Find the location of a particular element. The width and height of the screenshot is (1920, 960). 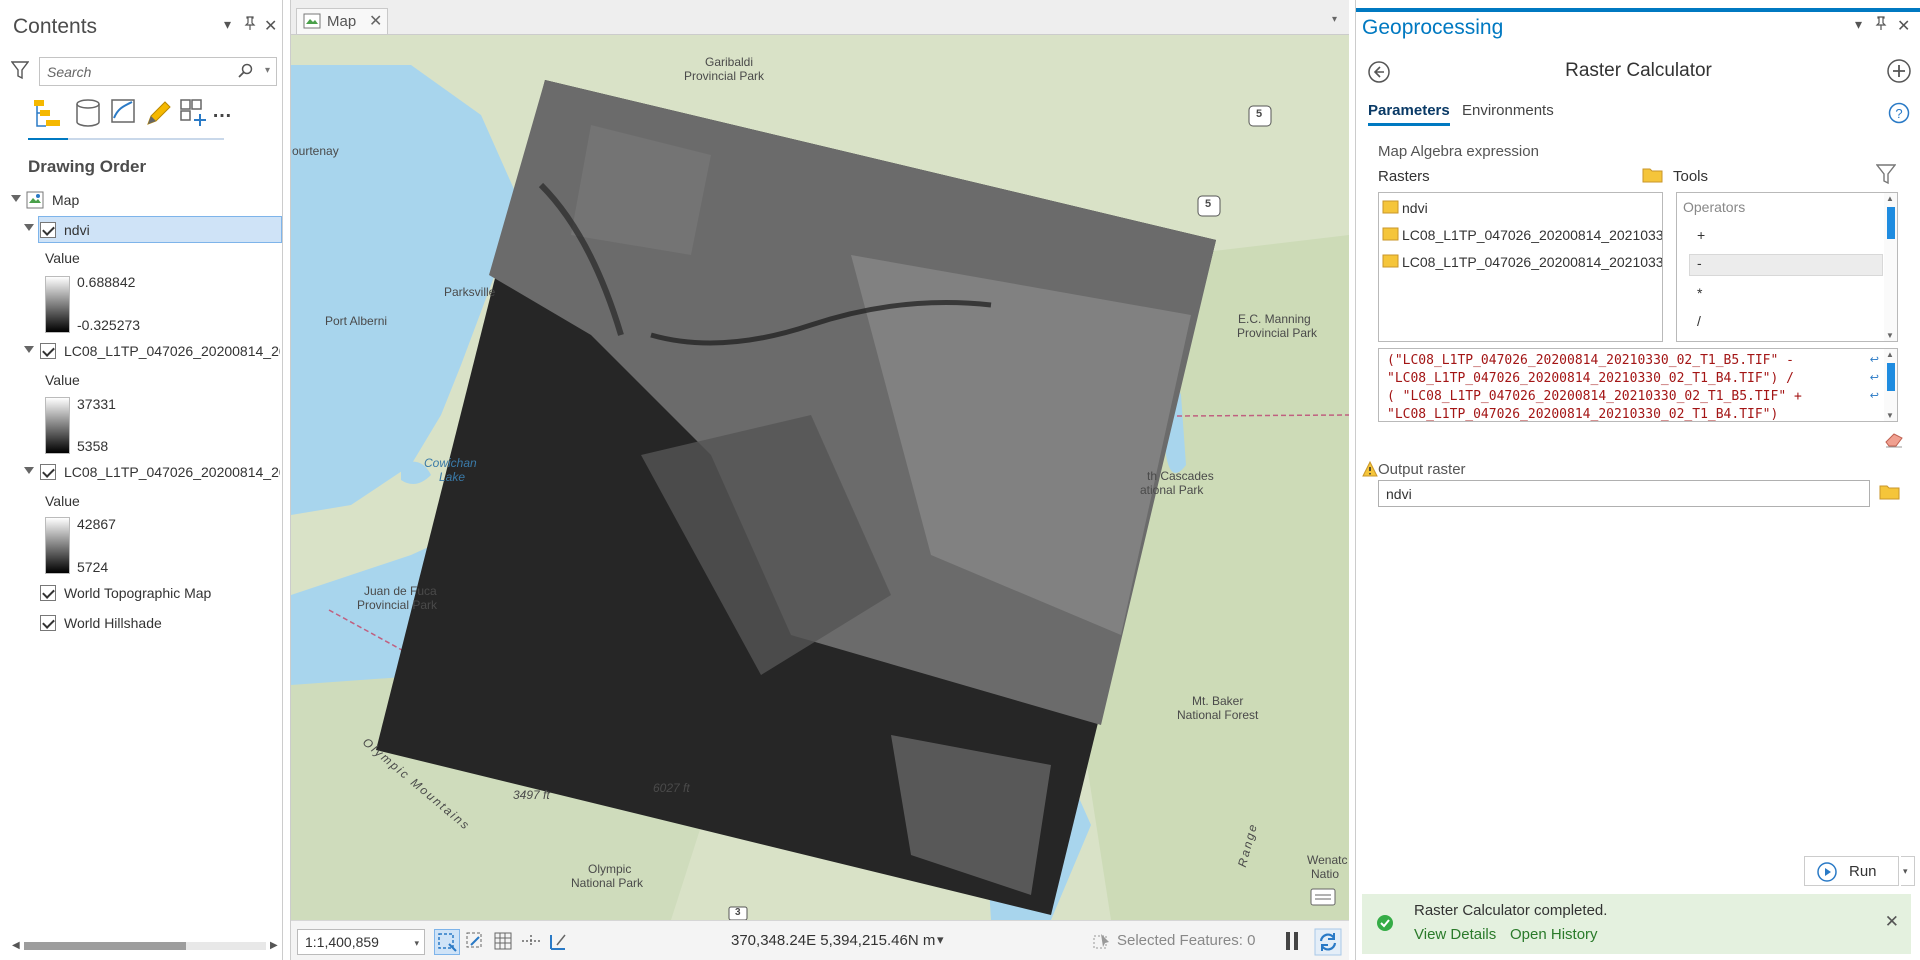

refresh-icon is located at coordinates (1328, 942).